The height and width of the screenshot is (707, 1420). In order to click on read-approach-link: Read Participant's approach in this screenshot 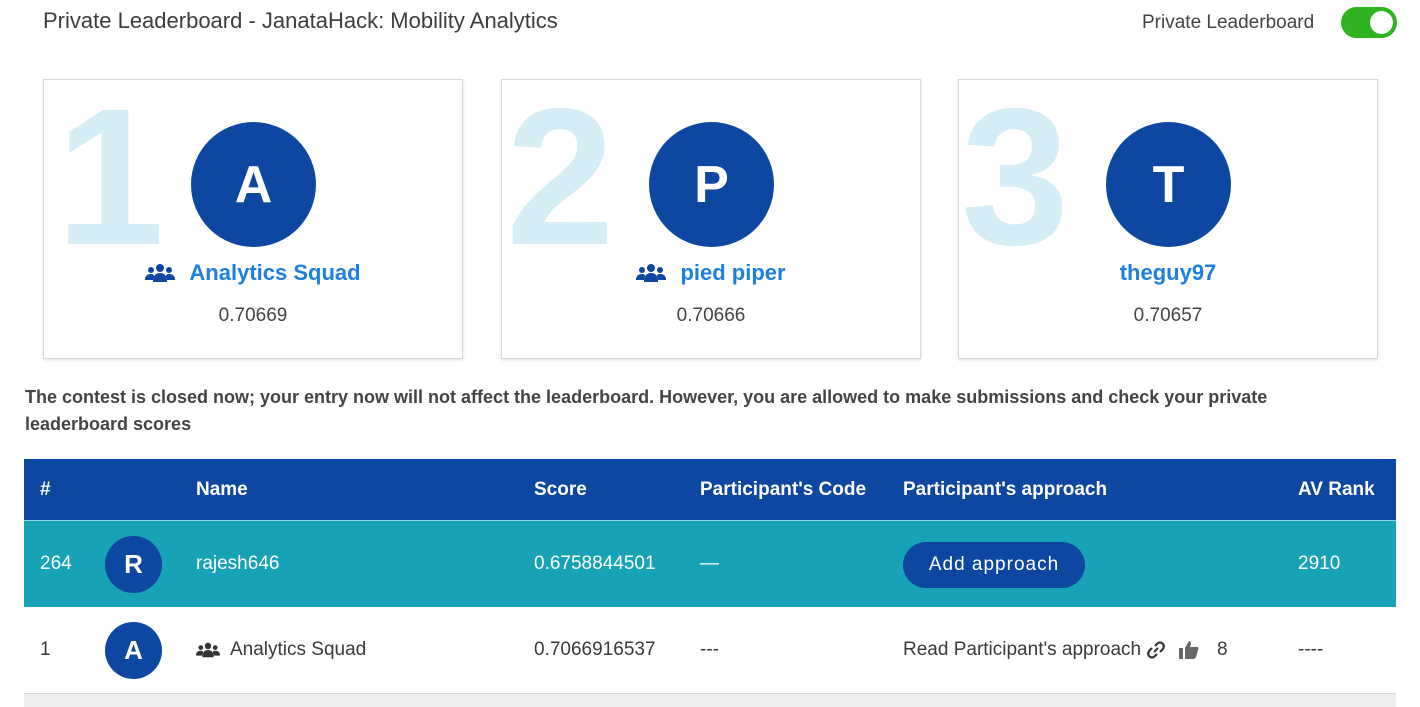, I will do `click(1022, 649)`.